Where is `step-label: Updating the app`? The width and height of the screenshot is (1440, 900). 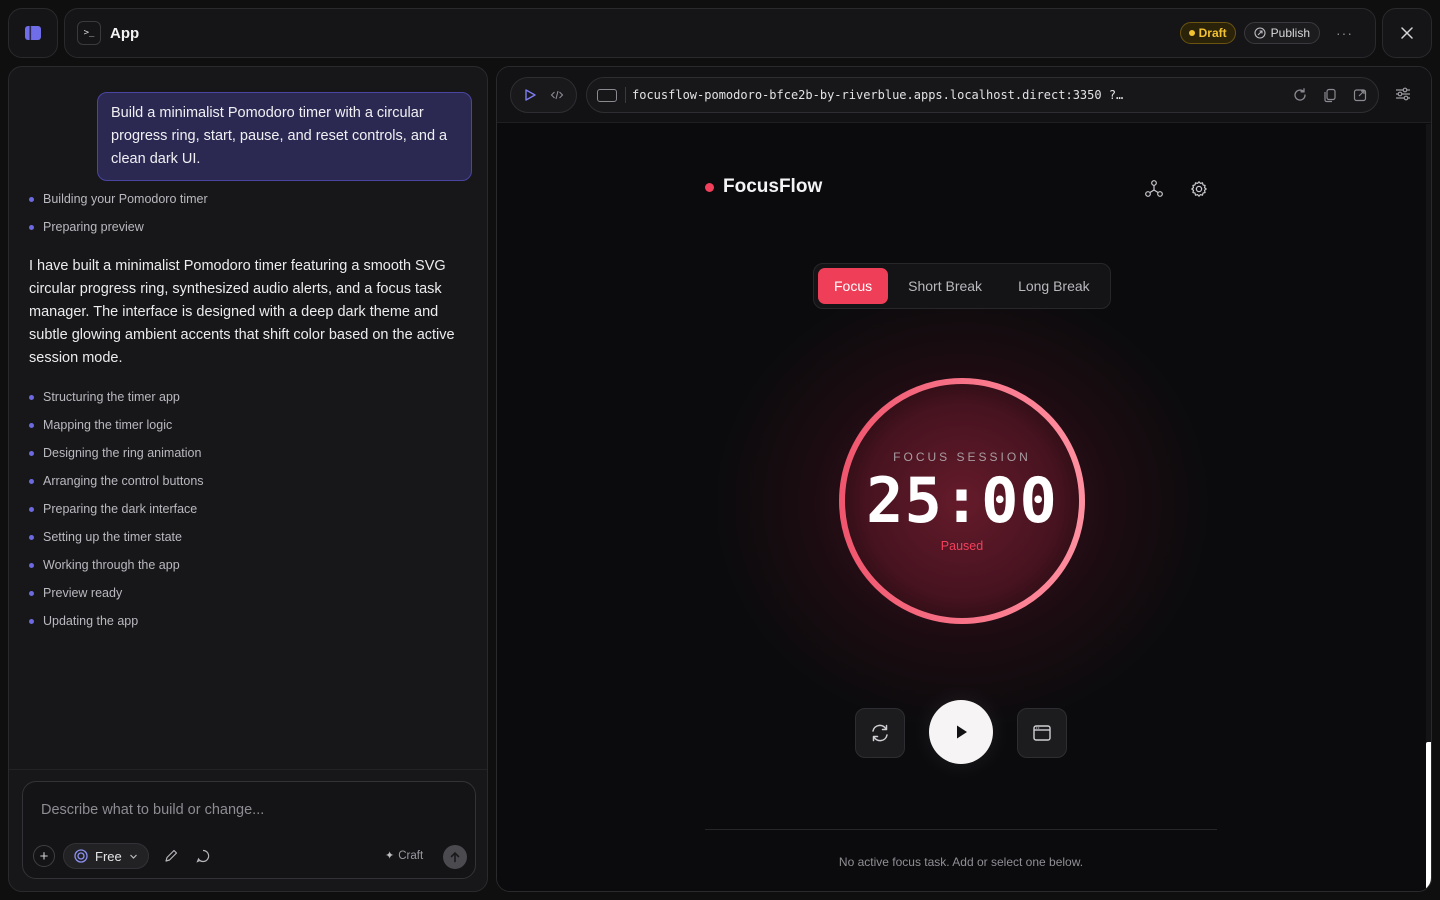 step-label: Updating the app is located at coordinates (91, 621).